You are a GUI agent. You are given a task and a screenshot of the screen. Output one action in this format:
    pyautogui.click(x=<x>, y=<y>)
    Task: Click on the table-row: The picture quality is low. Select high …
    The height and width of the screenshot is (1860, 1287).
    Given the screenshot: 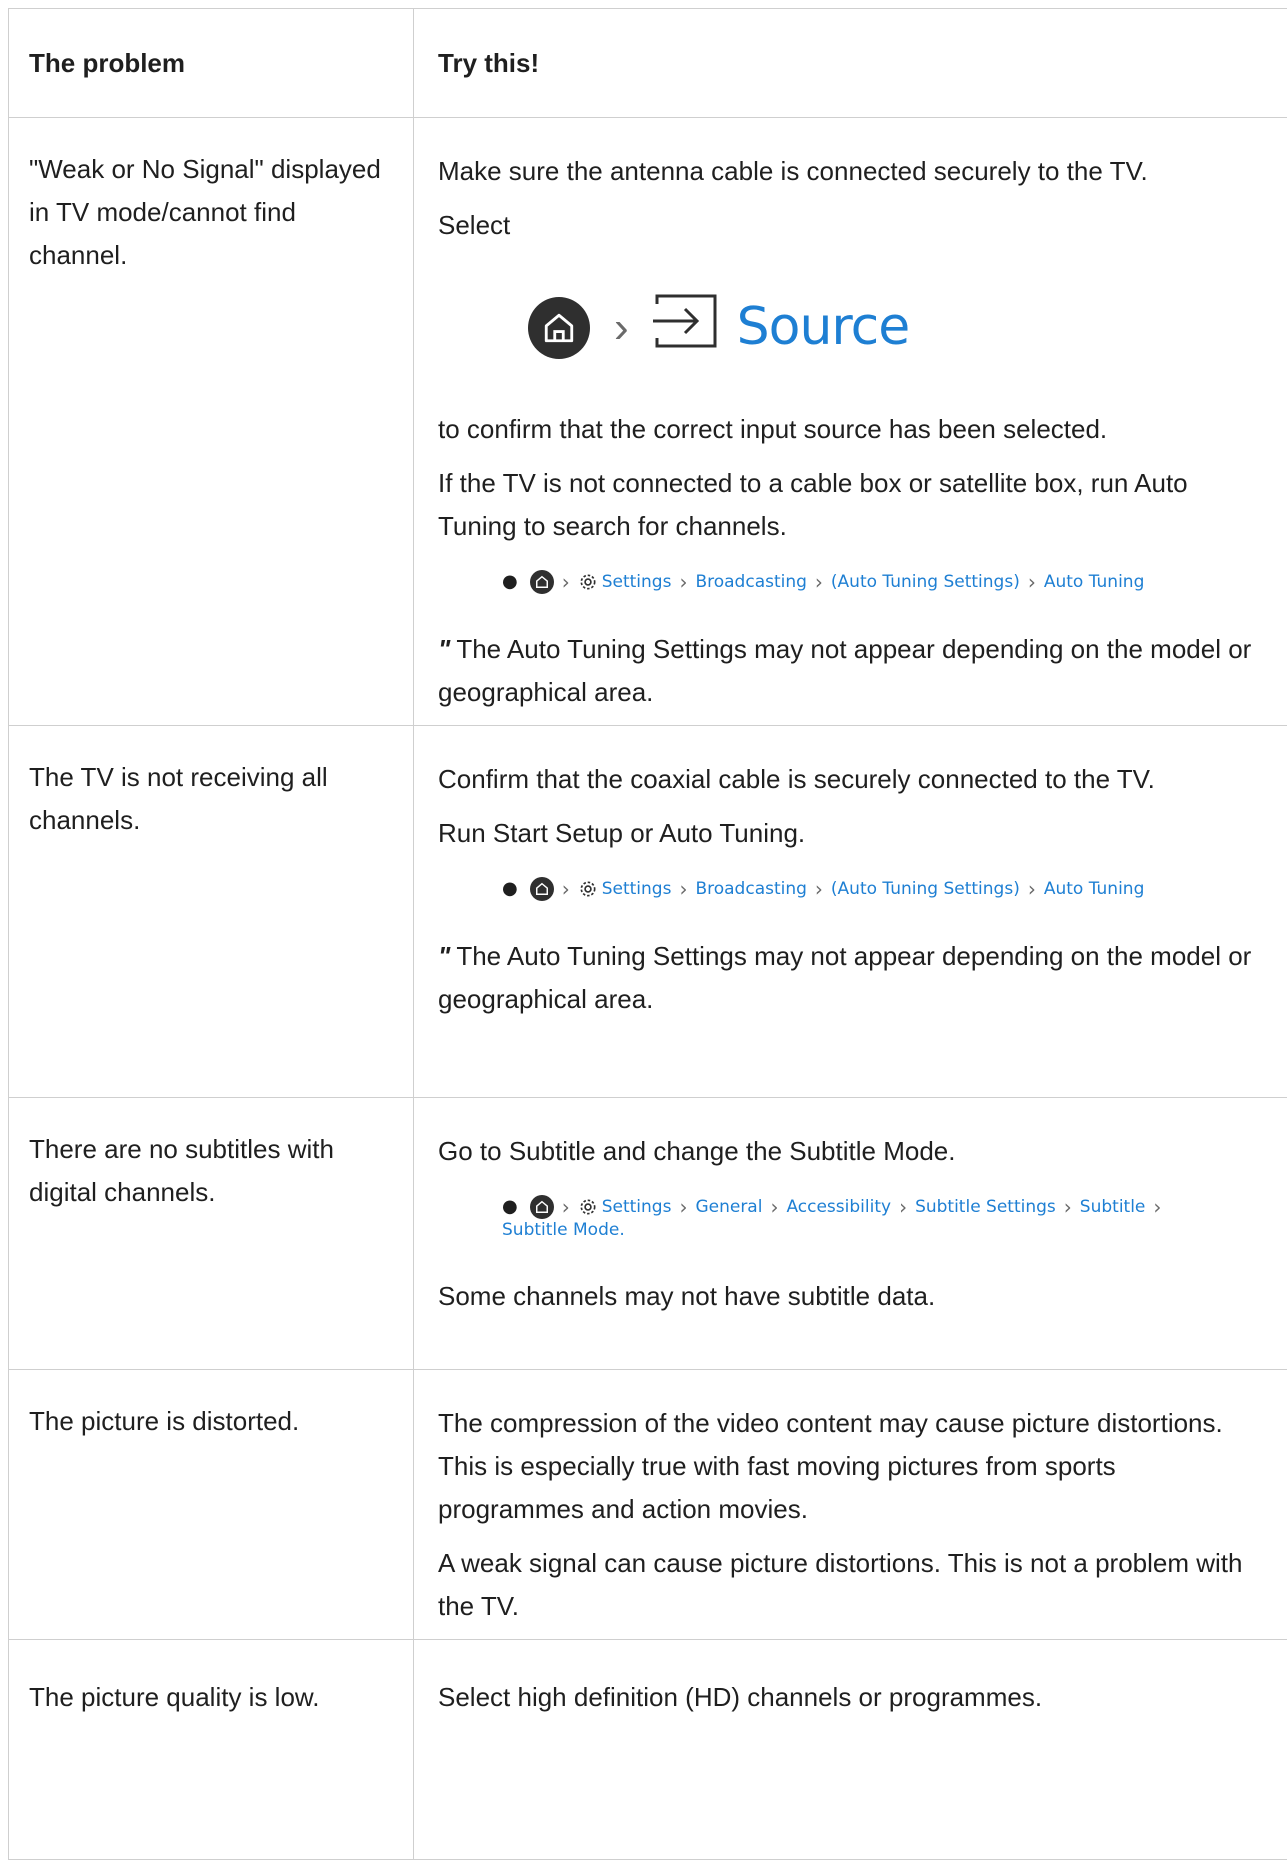 What is the action you would take?
    pyautogui.click(x=648, y=1750)
    